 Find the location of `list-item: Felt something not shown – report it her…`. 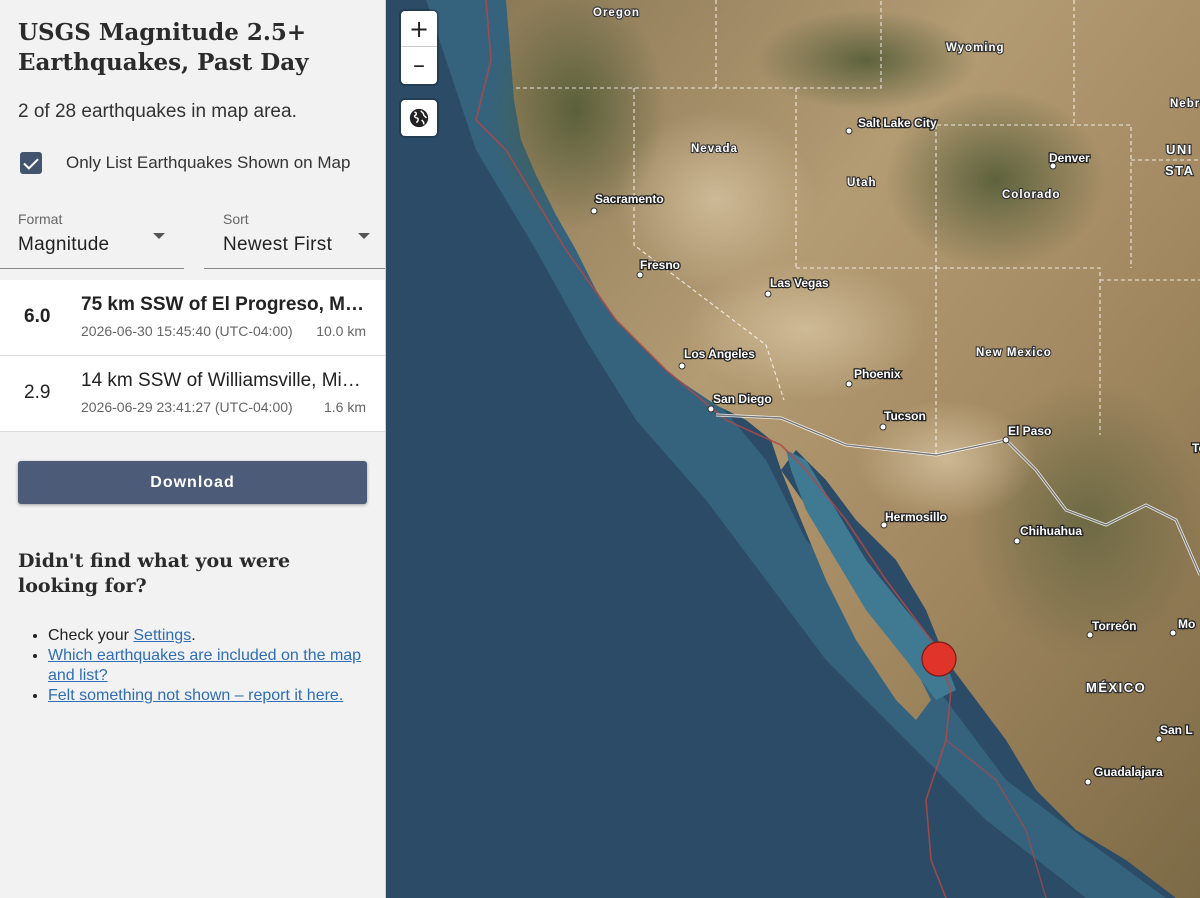

list-item: Felt something not shown – report it her… is located at coordinates (208, 696).